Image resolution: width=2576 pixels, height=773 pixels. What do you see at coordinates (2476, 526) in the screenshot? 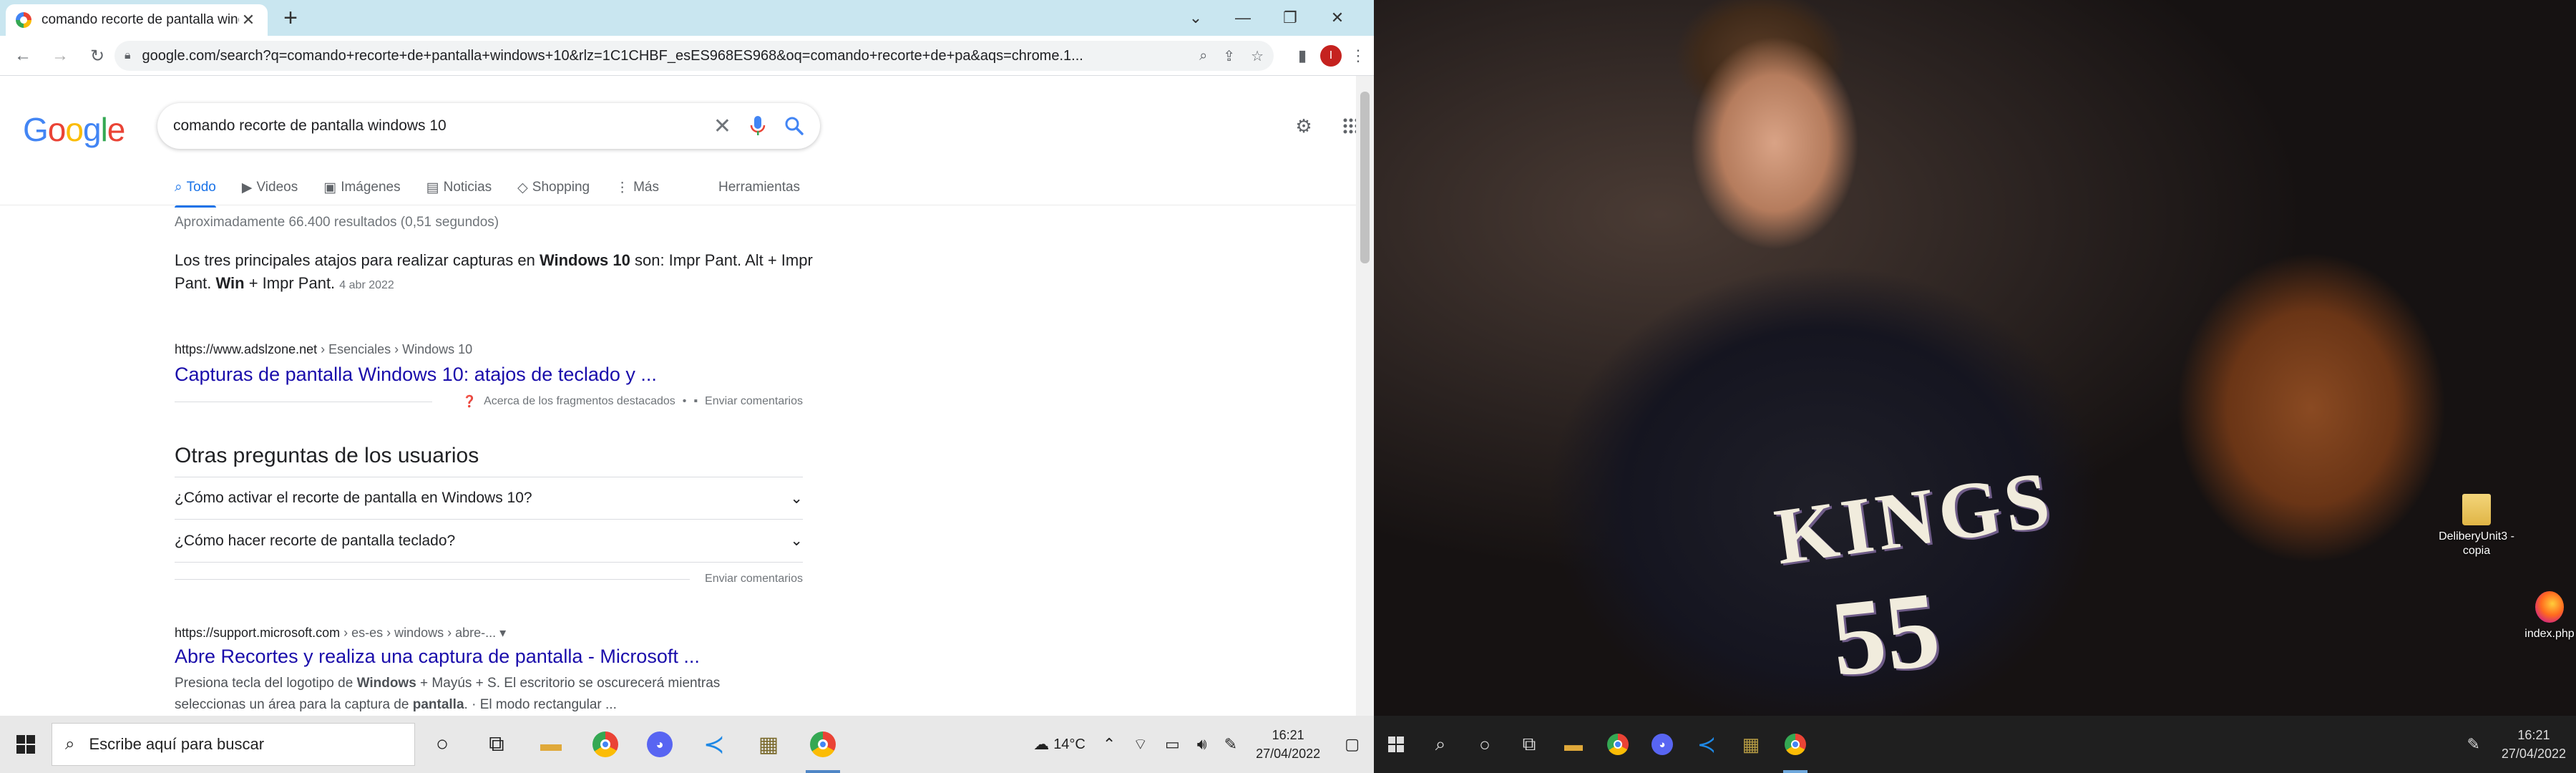
I see `desktop-folder: DeliberyUnit3 - copia` at bounding box center [2476, 526].